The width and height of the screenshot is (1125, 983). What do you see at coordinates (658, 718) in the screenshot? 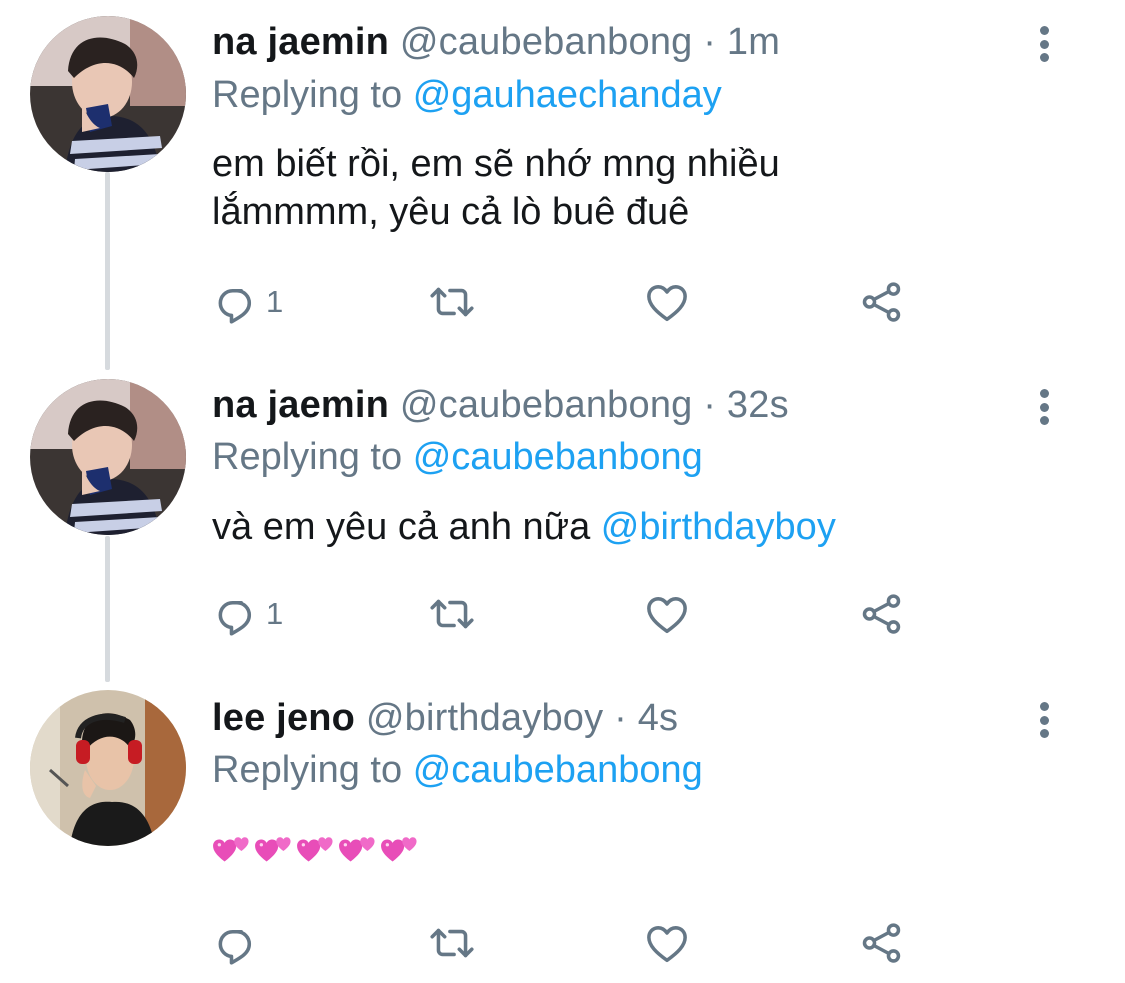
I see `timestamp: 4s` at bounding box center [658, 718].